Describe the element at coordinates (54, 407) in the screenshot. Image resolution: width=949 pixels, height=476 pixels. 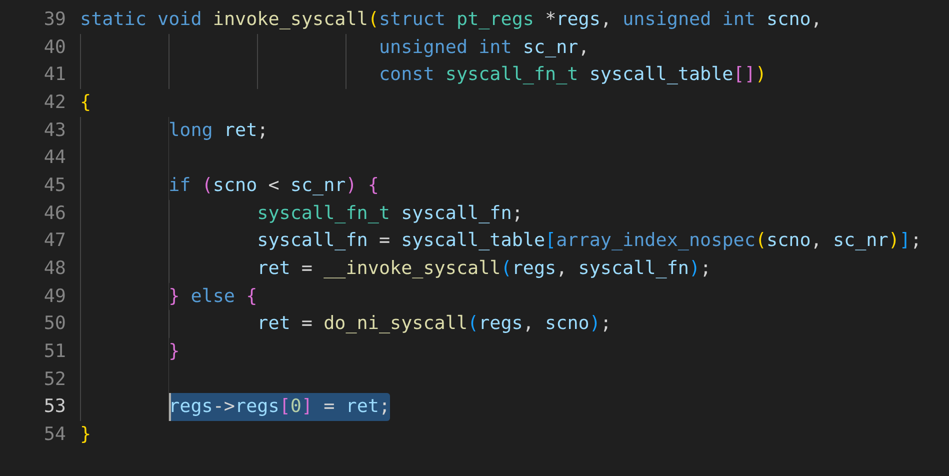
I see `line-number: 53` at that location.